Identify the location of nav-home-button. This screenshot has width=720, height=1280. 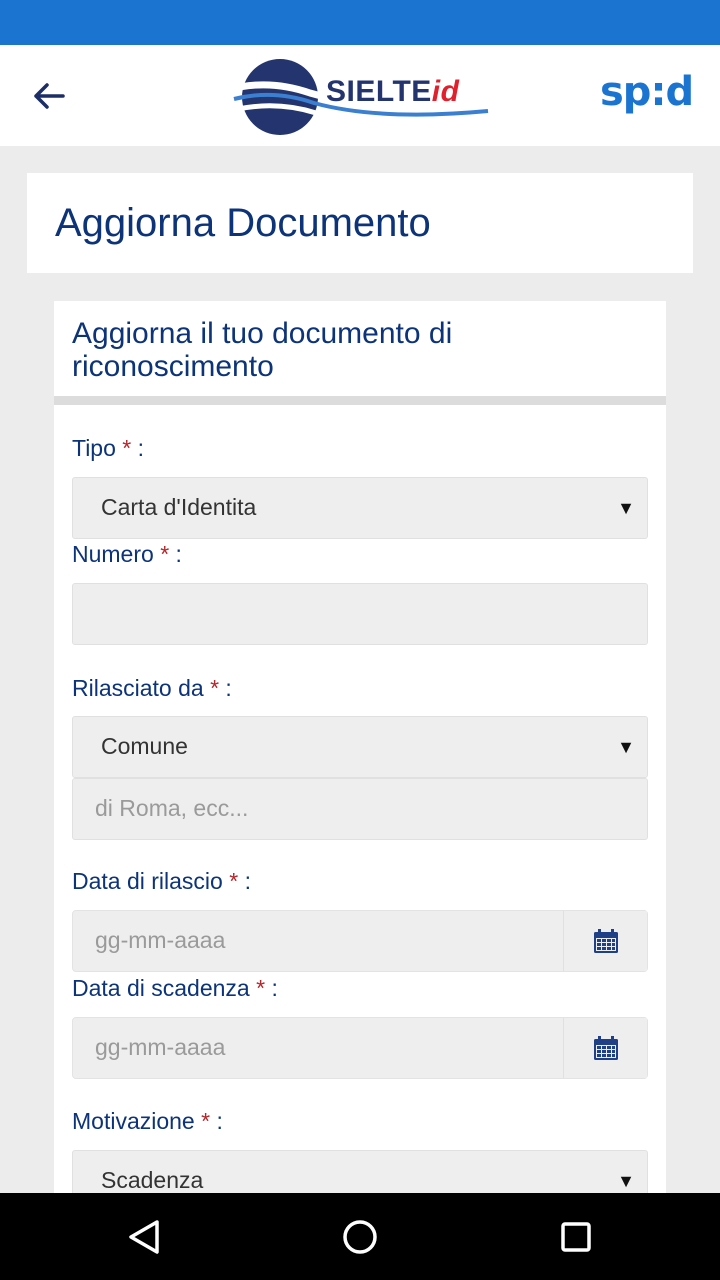
(360, 1237).